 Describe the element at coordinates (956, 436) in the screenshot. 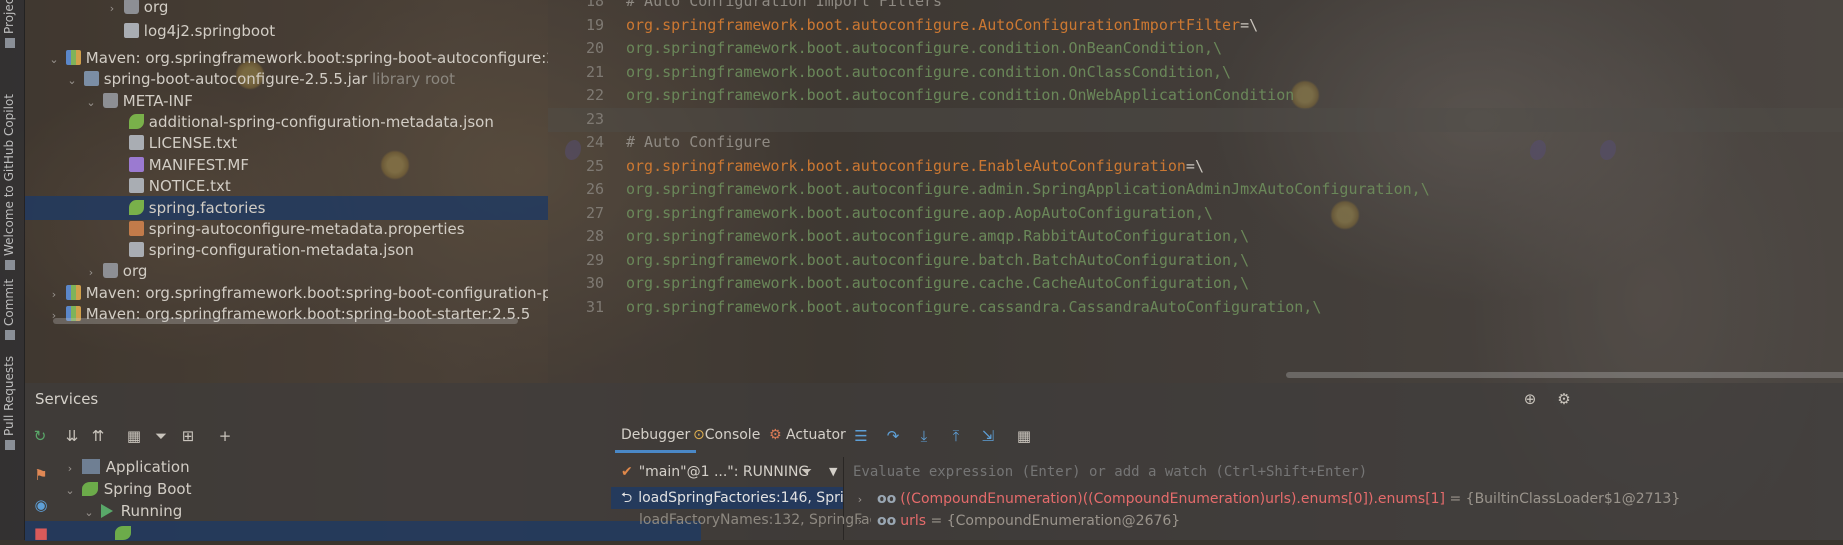

I see `step-out-icon: ⤒` at that location.